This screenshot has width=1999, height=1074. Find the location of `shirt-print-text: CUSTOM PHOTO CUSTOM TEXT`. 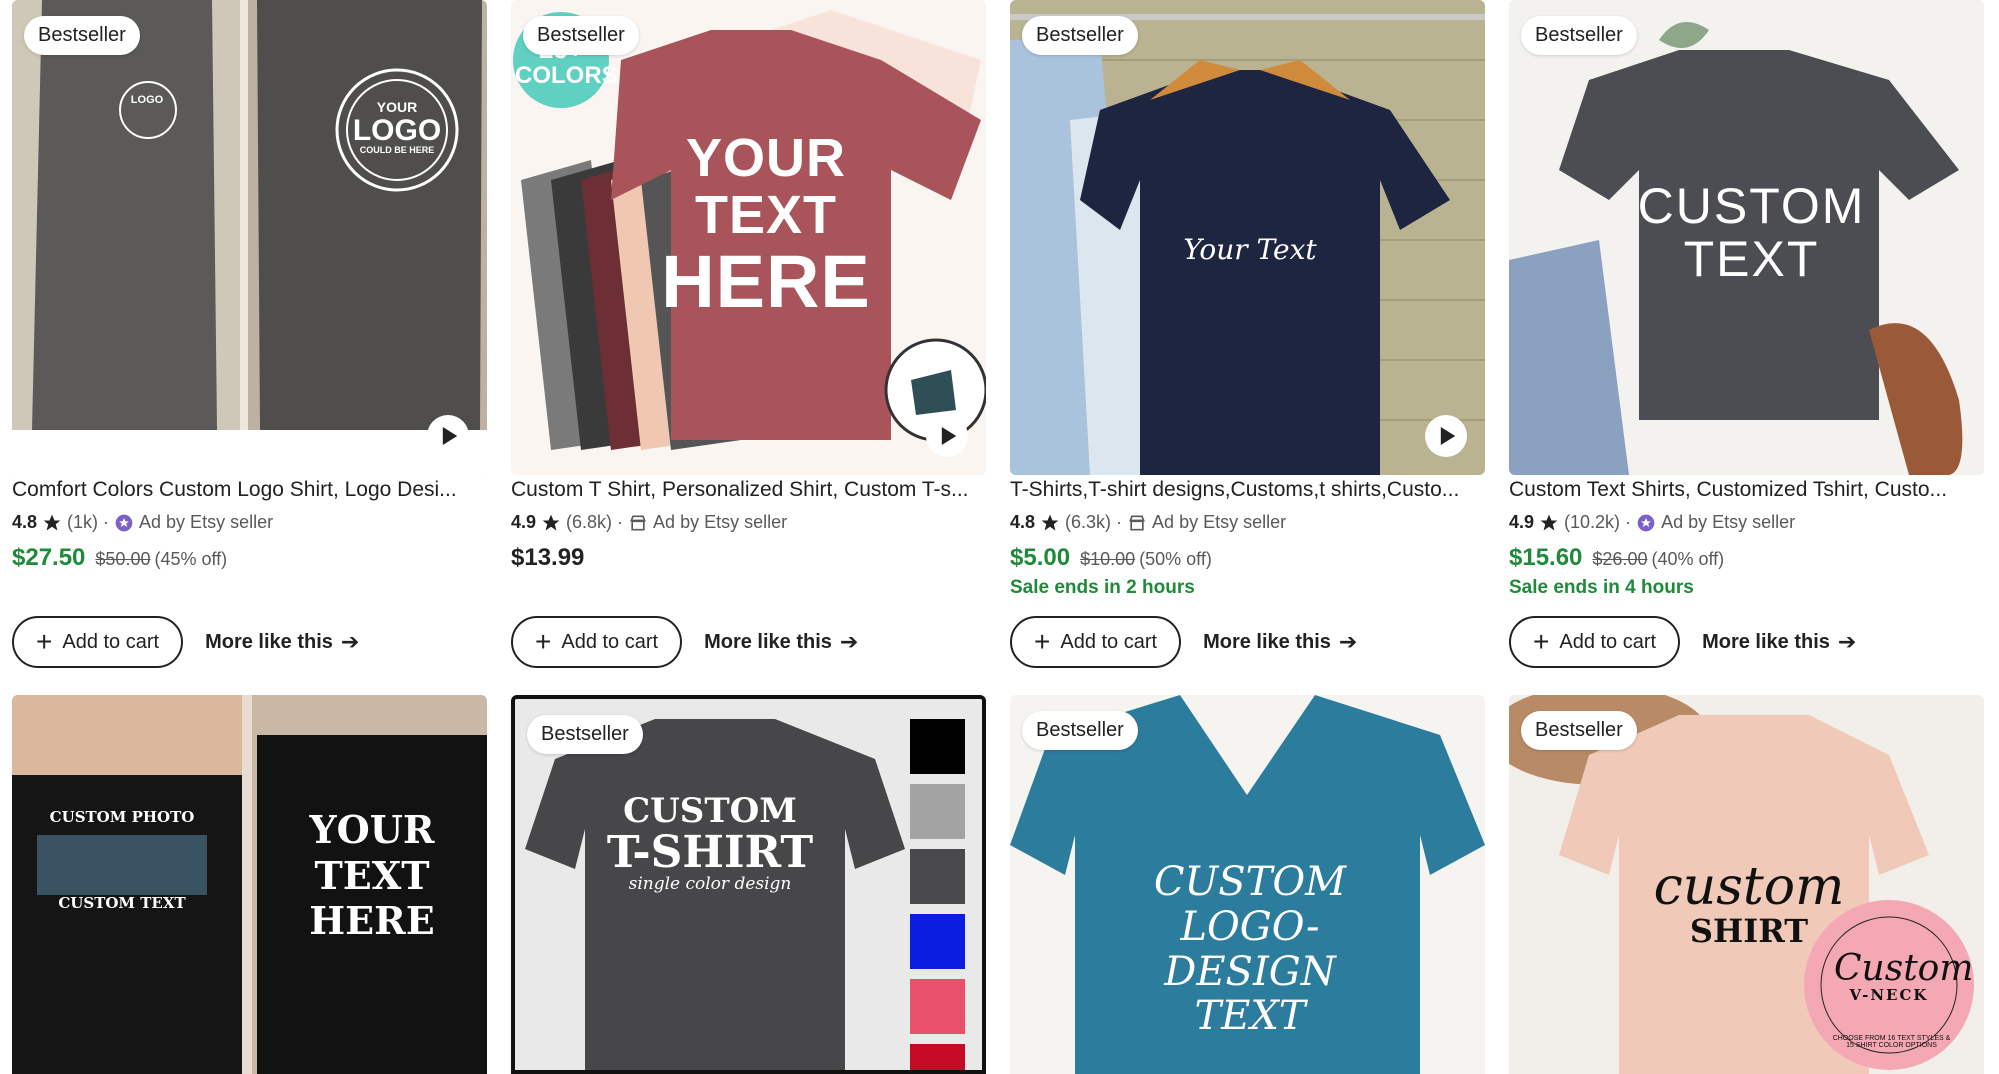

shirt-print-text: CUSTOM PHOTO CUSTOM TEXT is located at coordinates (122, 860).